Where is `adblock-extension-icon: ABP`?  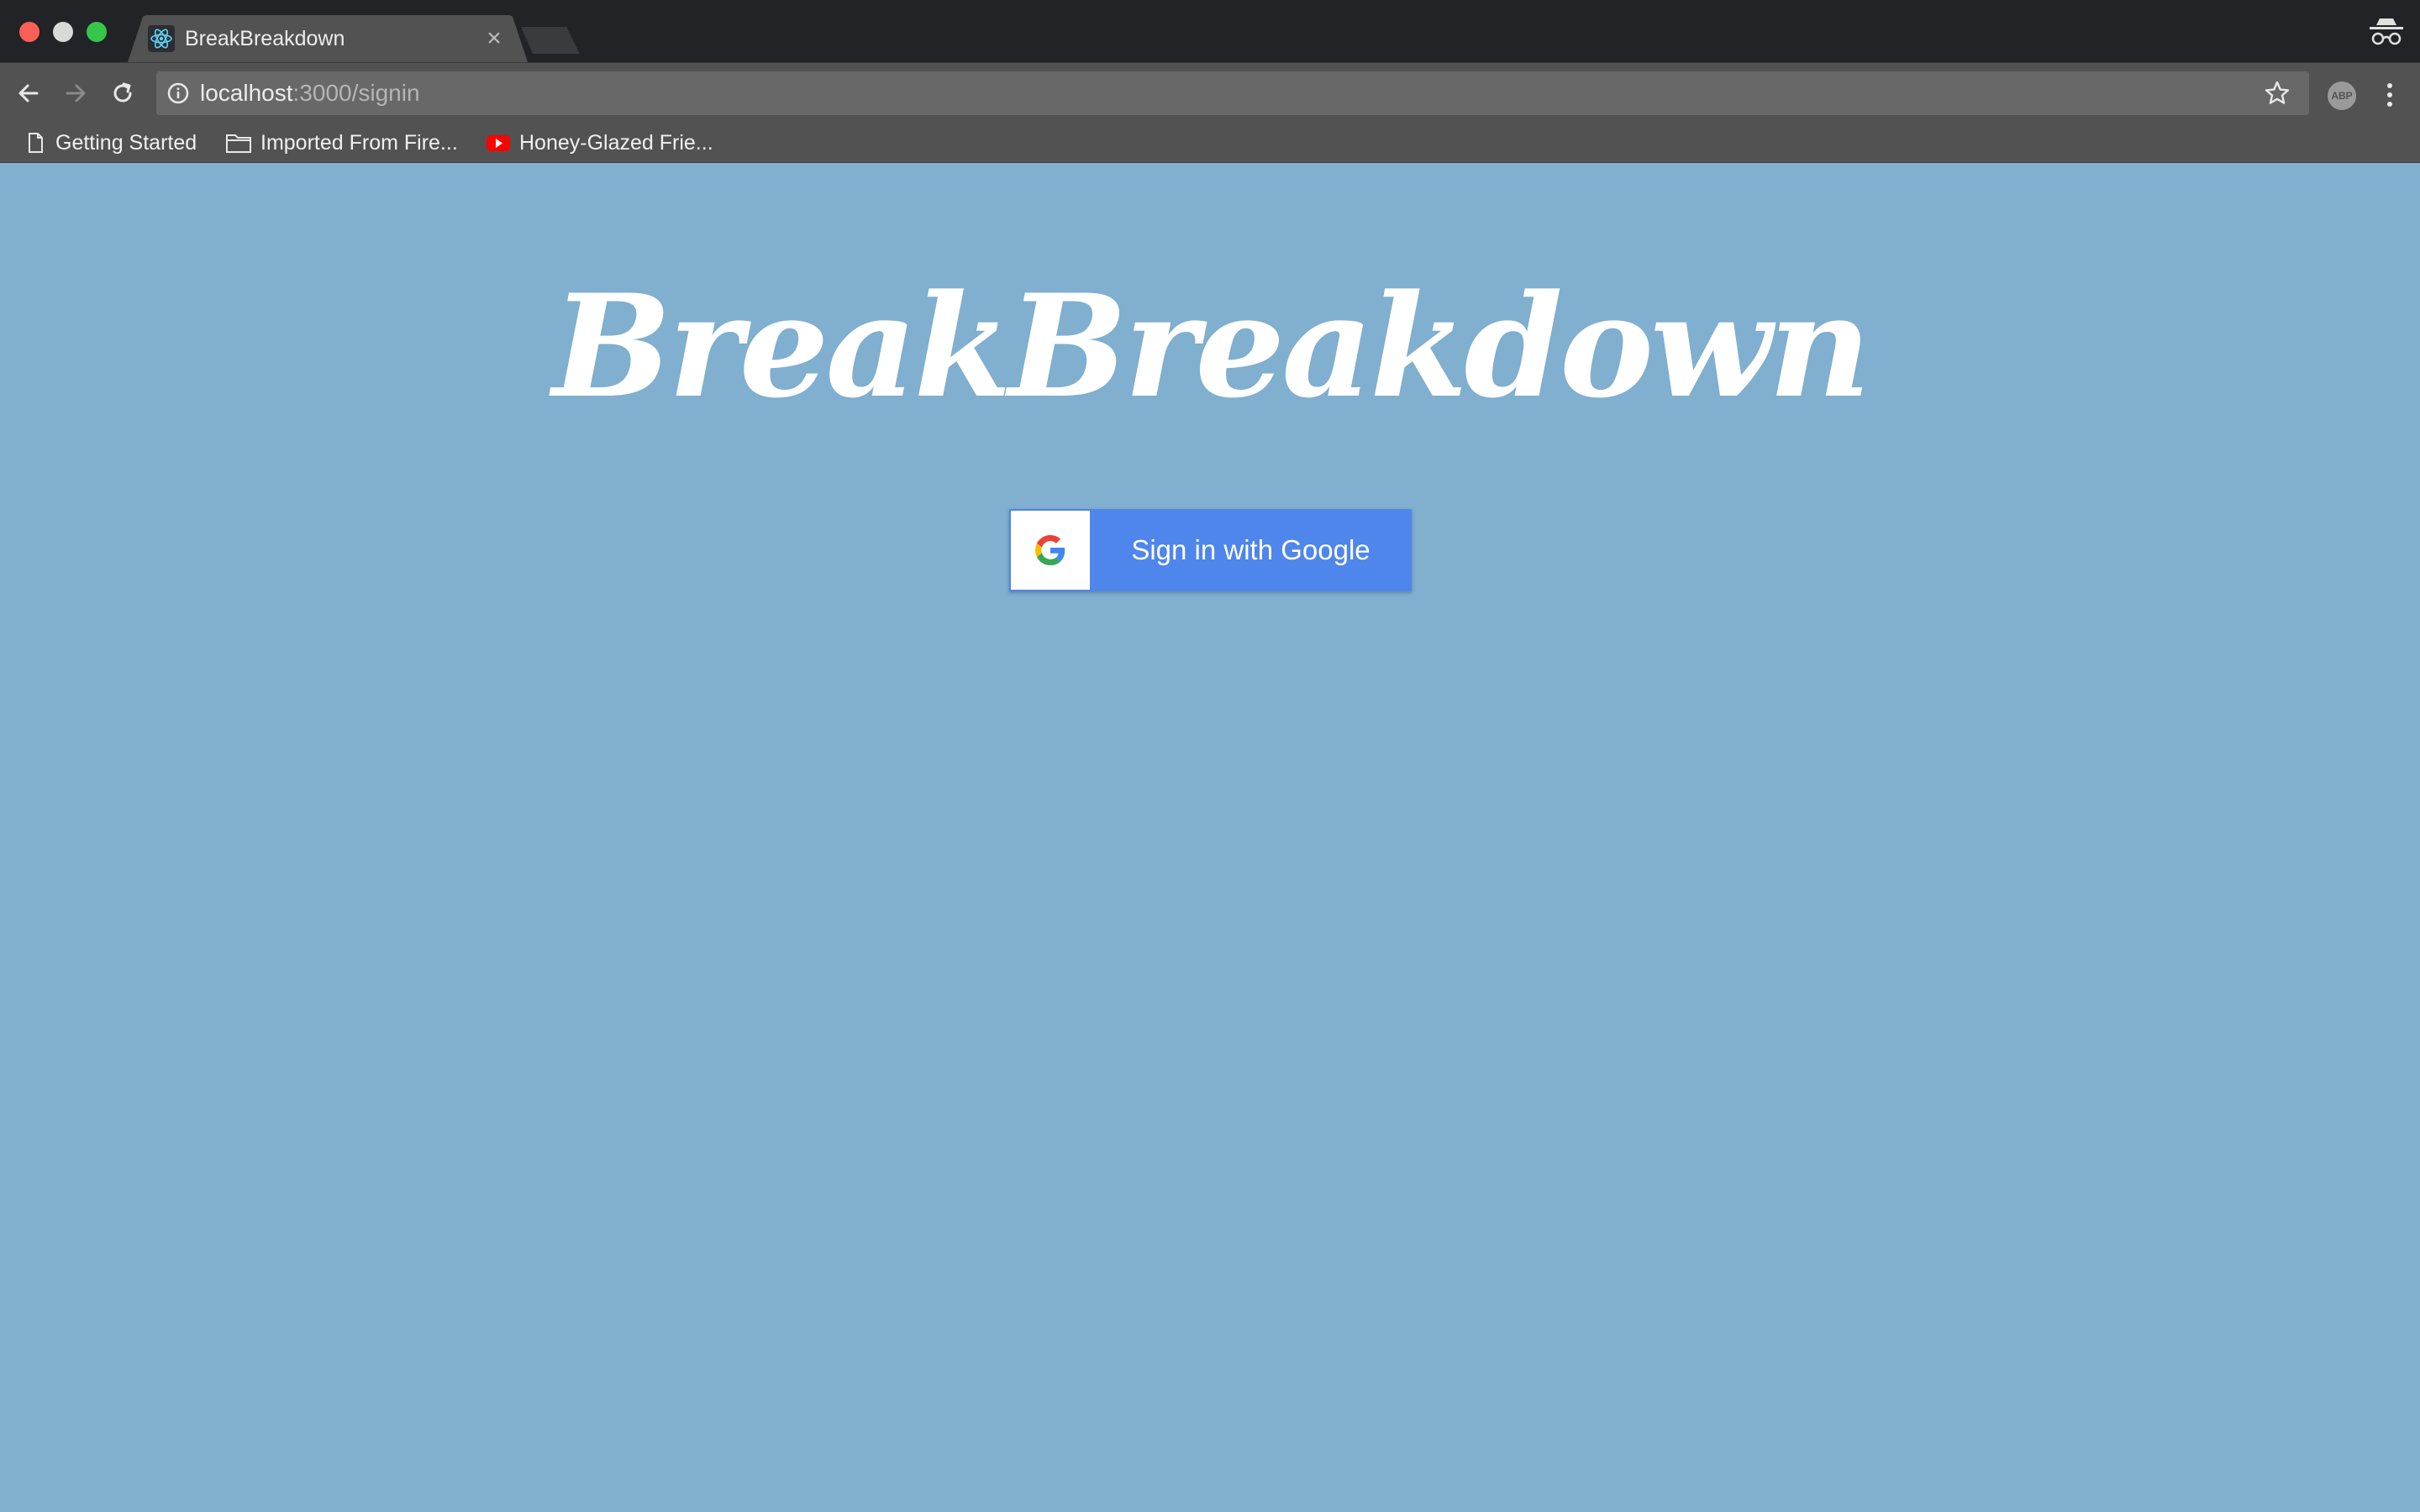 adblock-extension-icon: ABP is located at coordinates (2342, 95).